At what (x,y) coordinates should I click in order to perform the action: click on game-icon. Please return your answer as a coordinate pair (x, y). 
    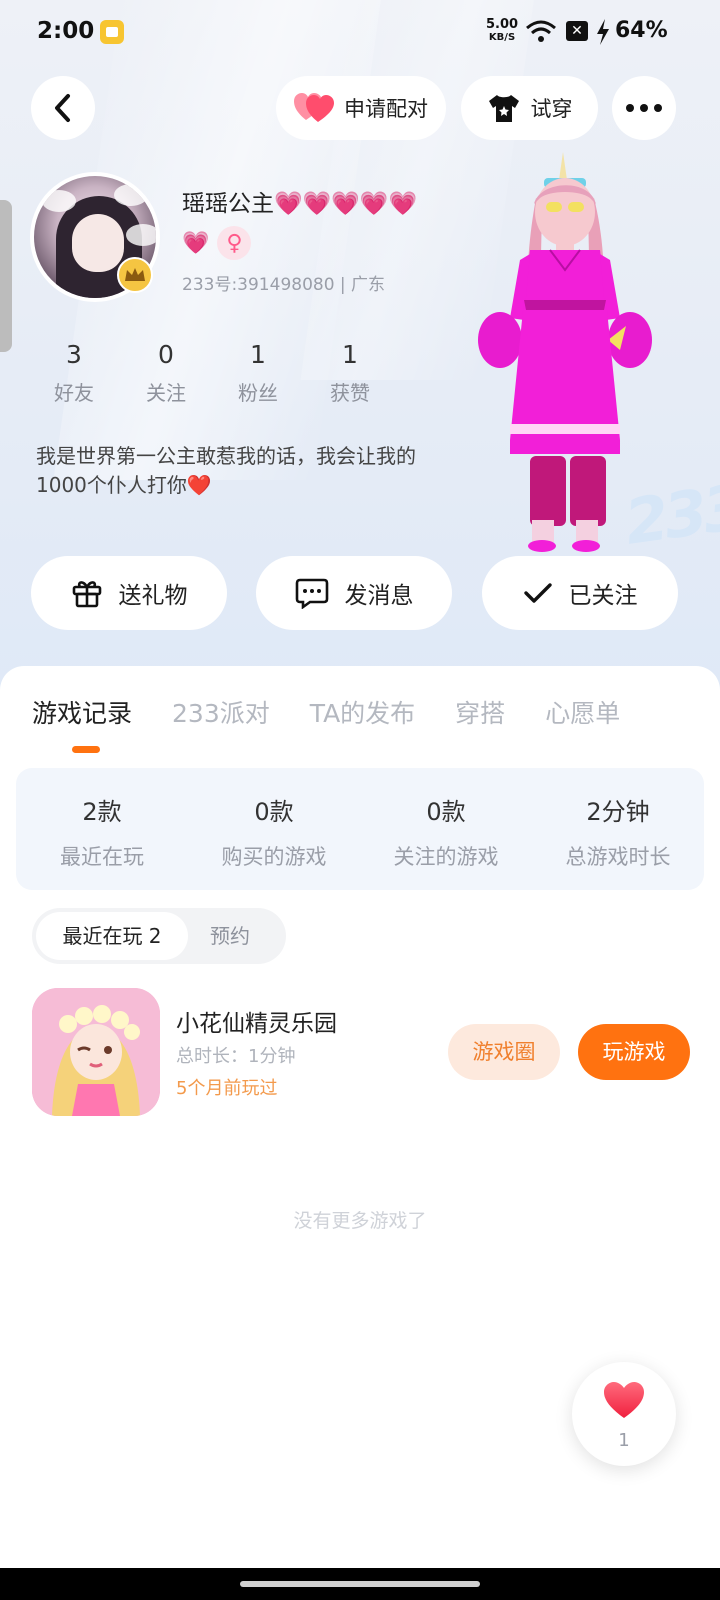
    Looking at the image, I should click on (96, 1052).